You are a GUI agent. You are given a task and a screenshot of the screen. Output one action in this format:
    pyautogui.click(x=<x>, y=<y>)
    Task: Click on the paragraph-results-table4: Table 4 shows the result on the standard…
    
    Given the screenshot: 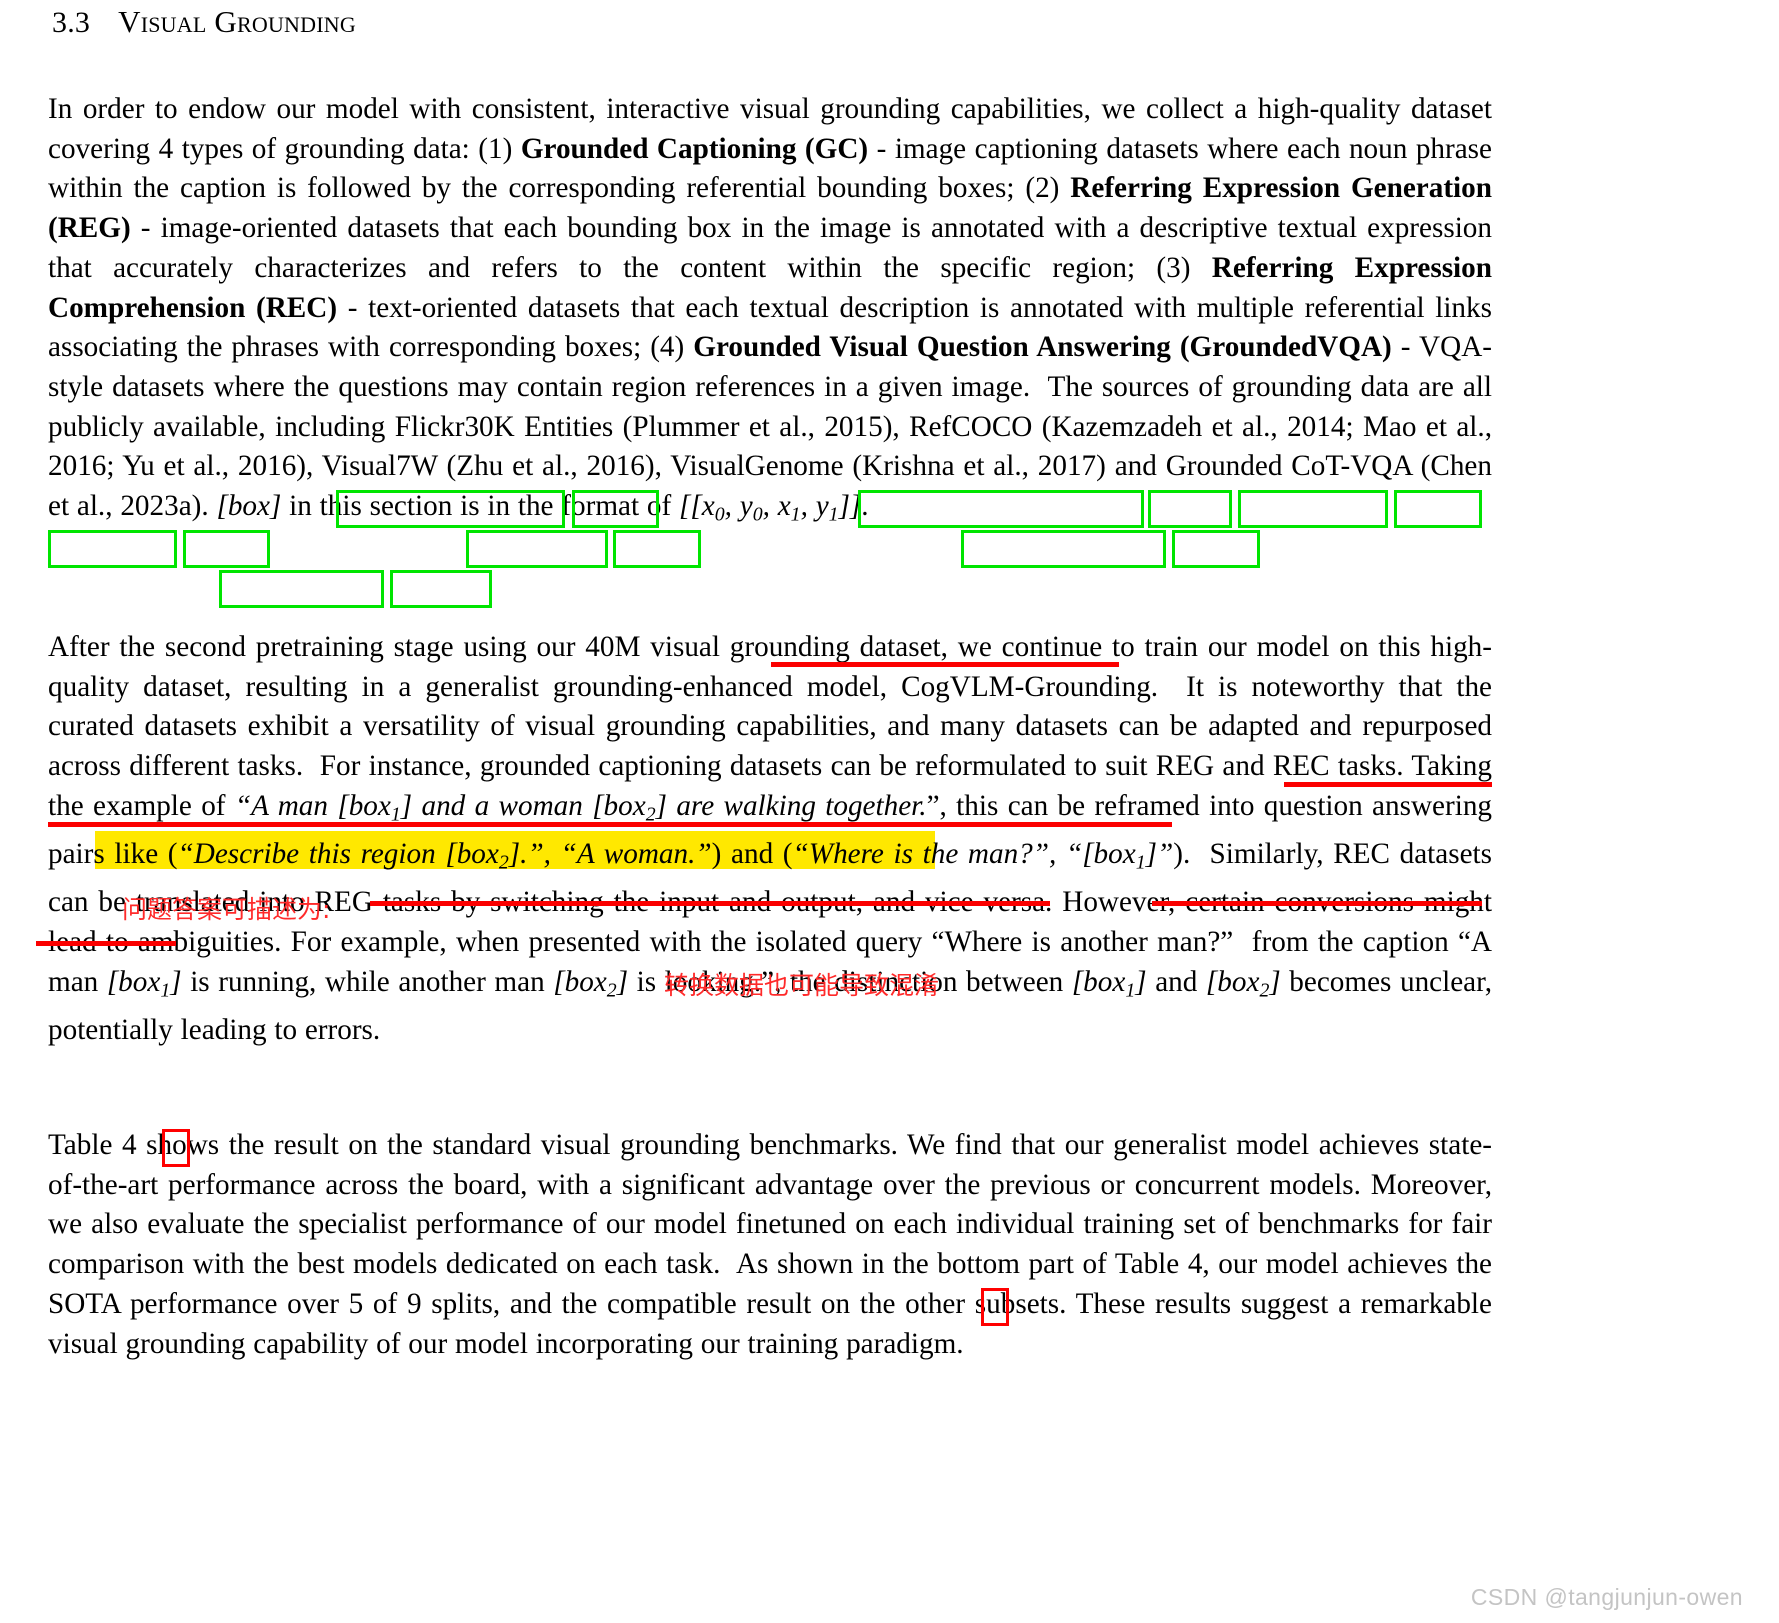 What is the action you would take?
    pyautogui.click(x=770, y=1244)
    